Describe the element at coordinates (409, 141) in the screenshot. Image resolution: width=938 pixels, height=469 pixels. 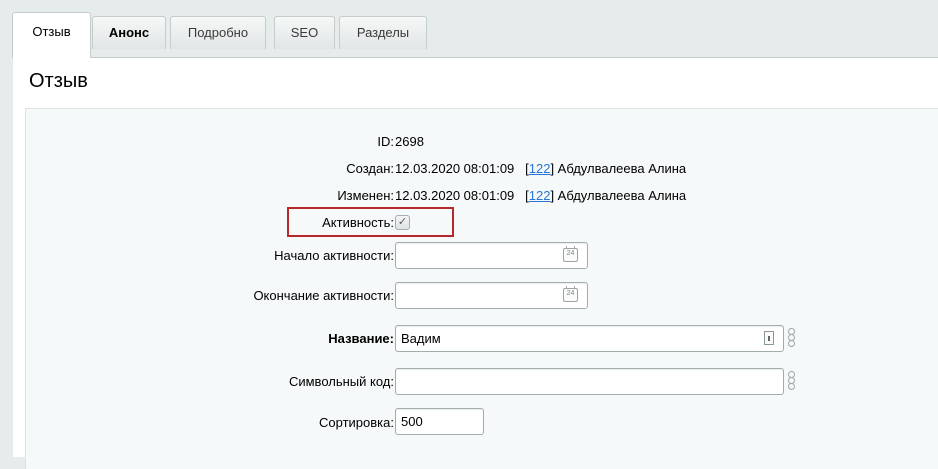
I see `id-value: 2698` at that location.